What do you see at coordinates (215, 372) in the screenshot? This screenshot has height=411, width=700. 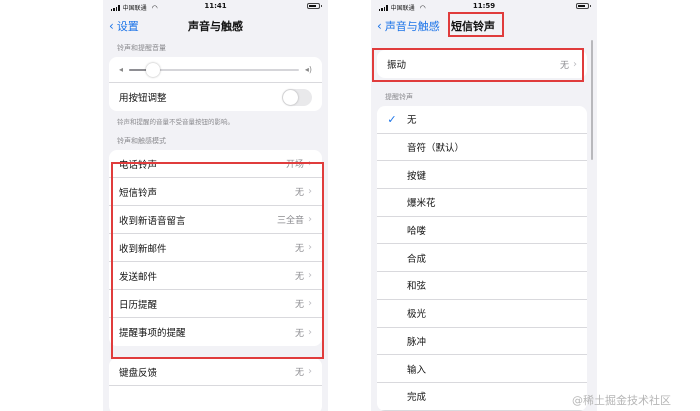 I see `keyboard-feedback-row: 键盘反馈无 ›` at bounding box center [215, 372].